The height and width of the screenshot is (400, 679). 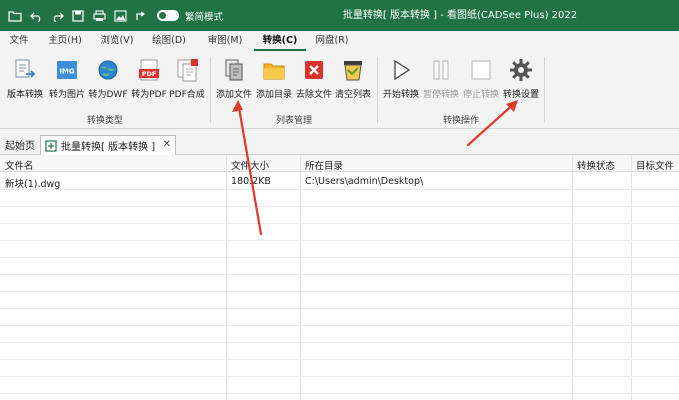 What do you see at coordinates (19, 41) in the screenshot?
I see `tab-file: 文件` at bounding box center [19, 41].